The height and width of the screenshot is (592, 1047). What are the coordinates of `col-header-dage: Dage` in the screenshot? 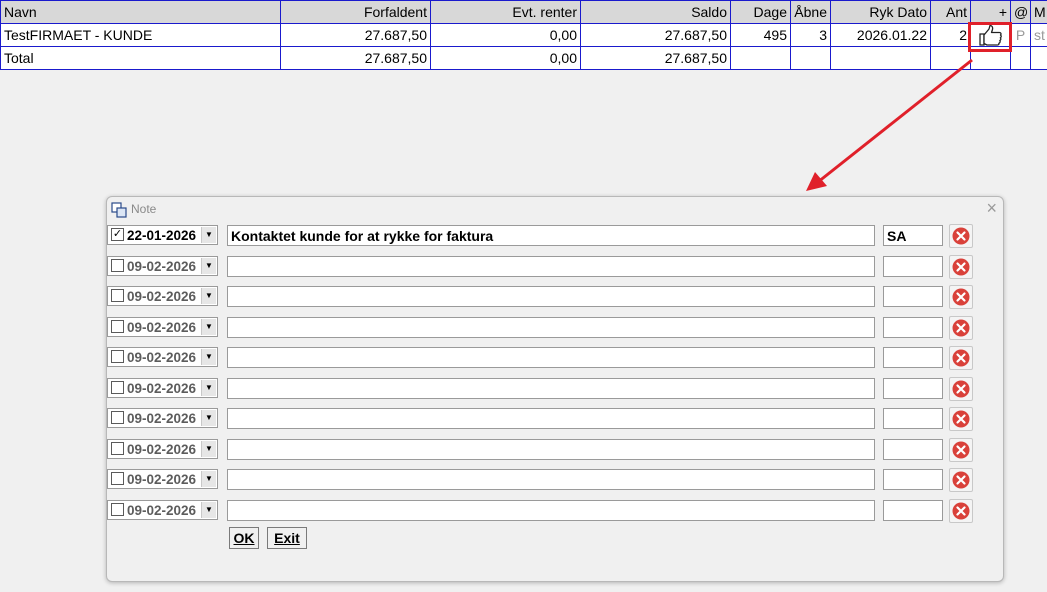 It's located at (760, 12).